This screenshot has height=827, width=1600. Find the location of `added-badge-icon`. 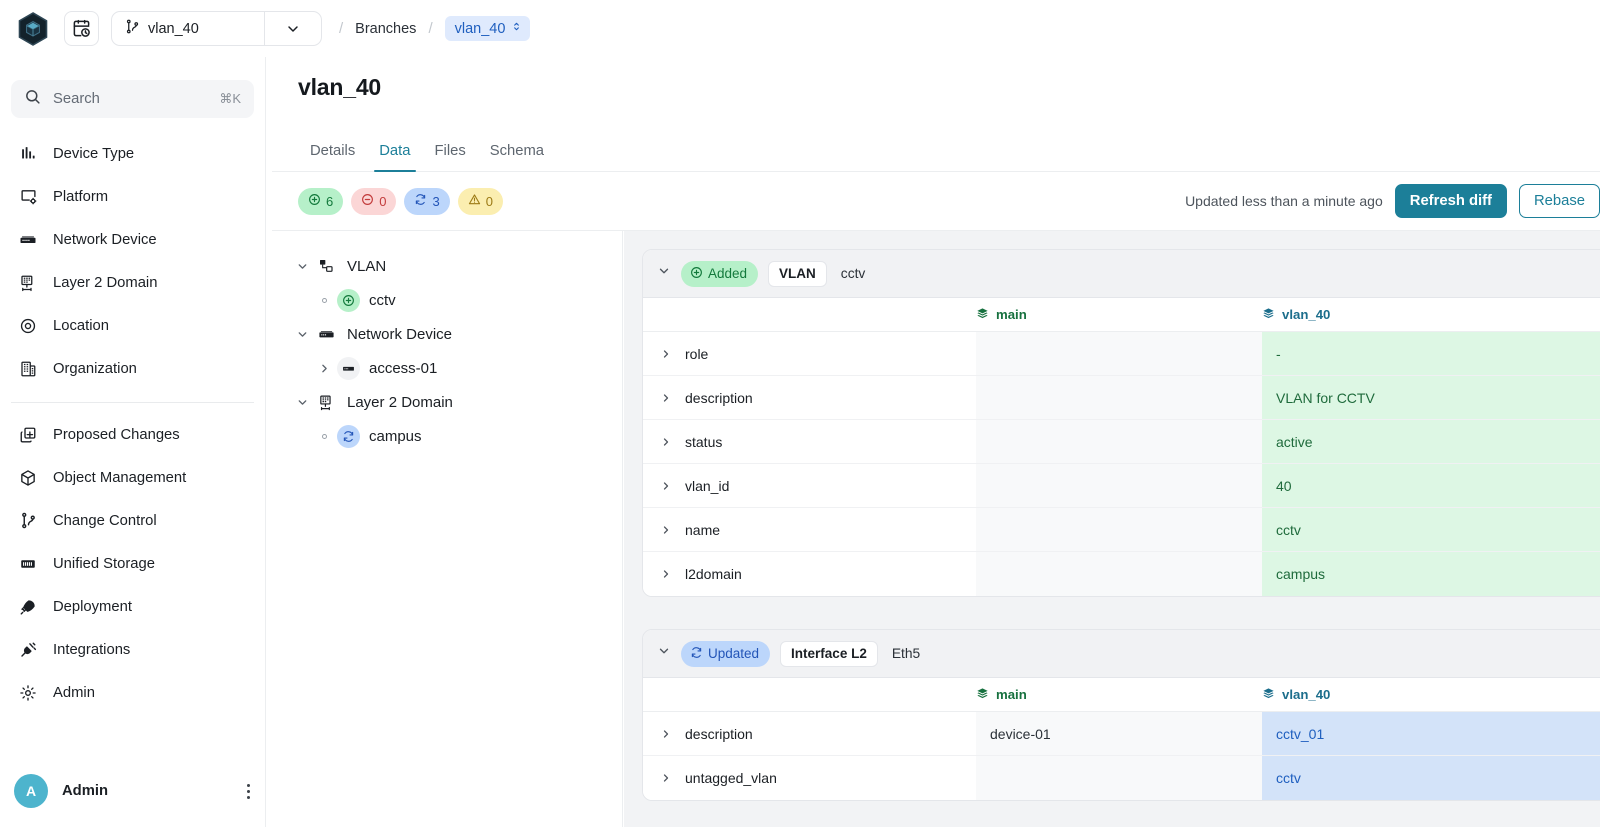

added-badge-icon is located at coordinates (348, 300).